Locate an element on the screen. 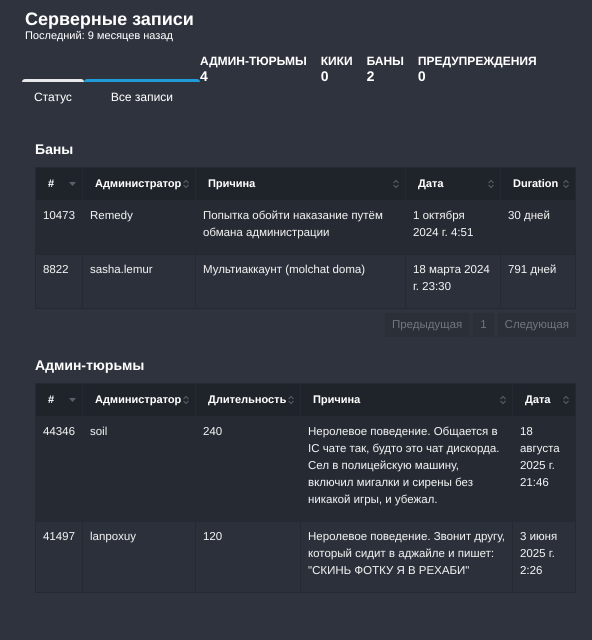 The image size is (592, 640). stat-label: АДМИН-ТЮРЬМЫ is located at coordinates (253, 61).